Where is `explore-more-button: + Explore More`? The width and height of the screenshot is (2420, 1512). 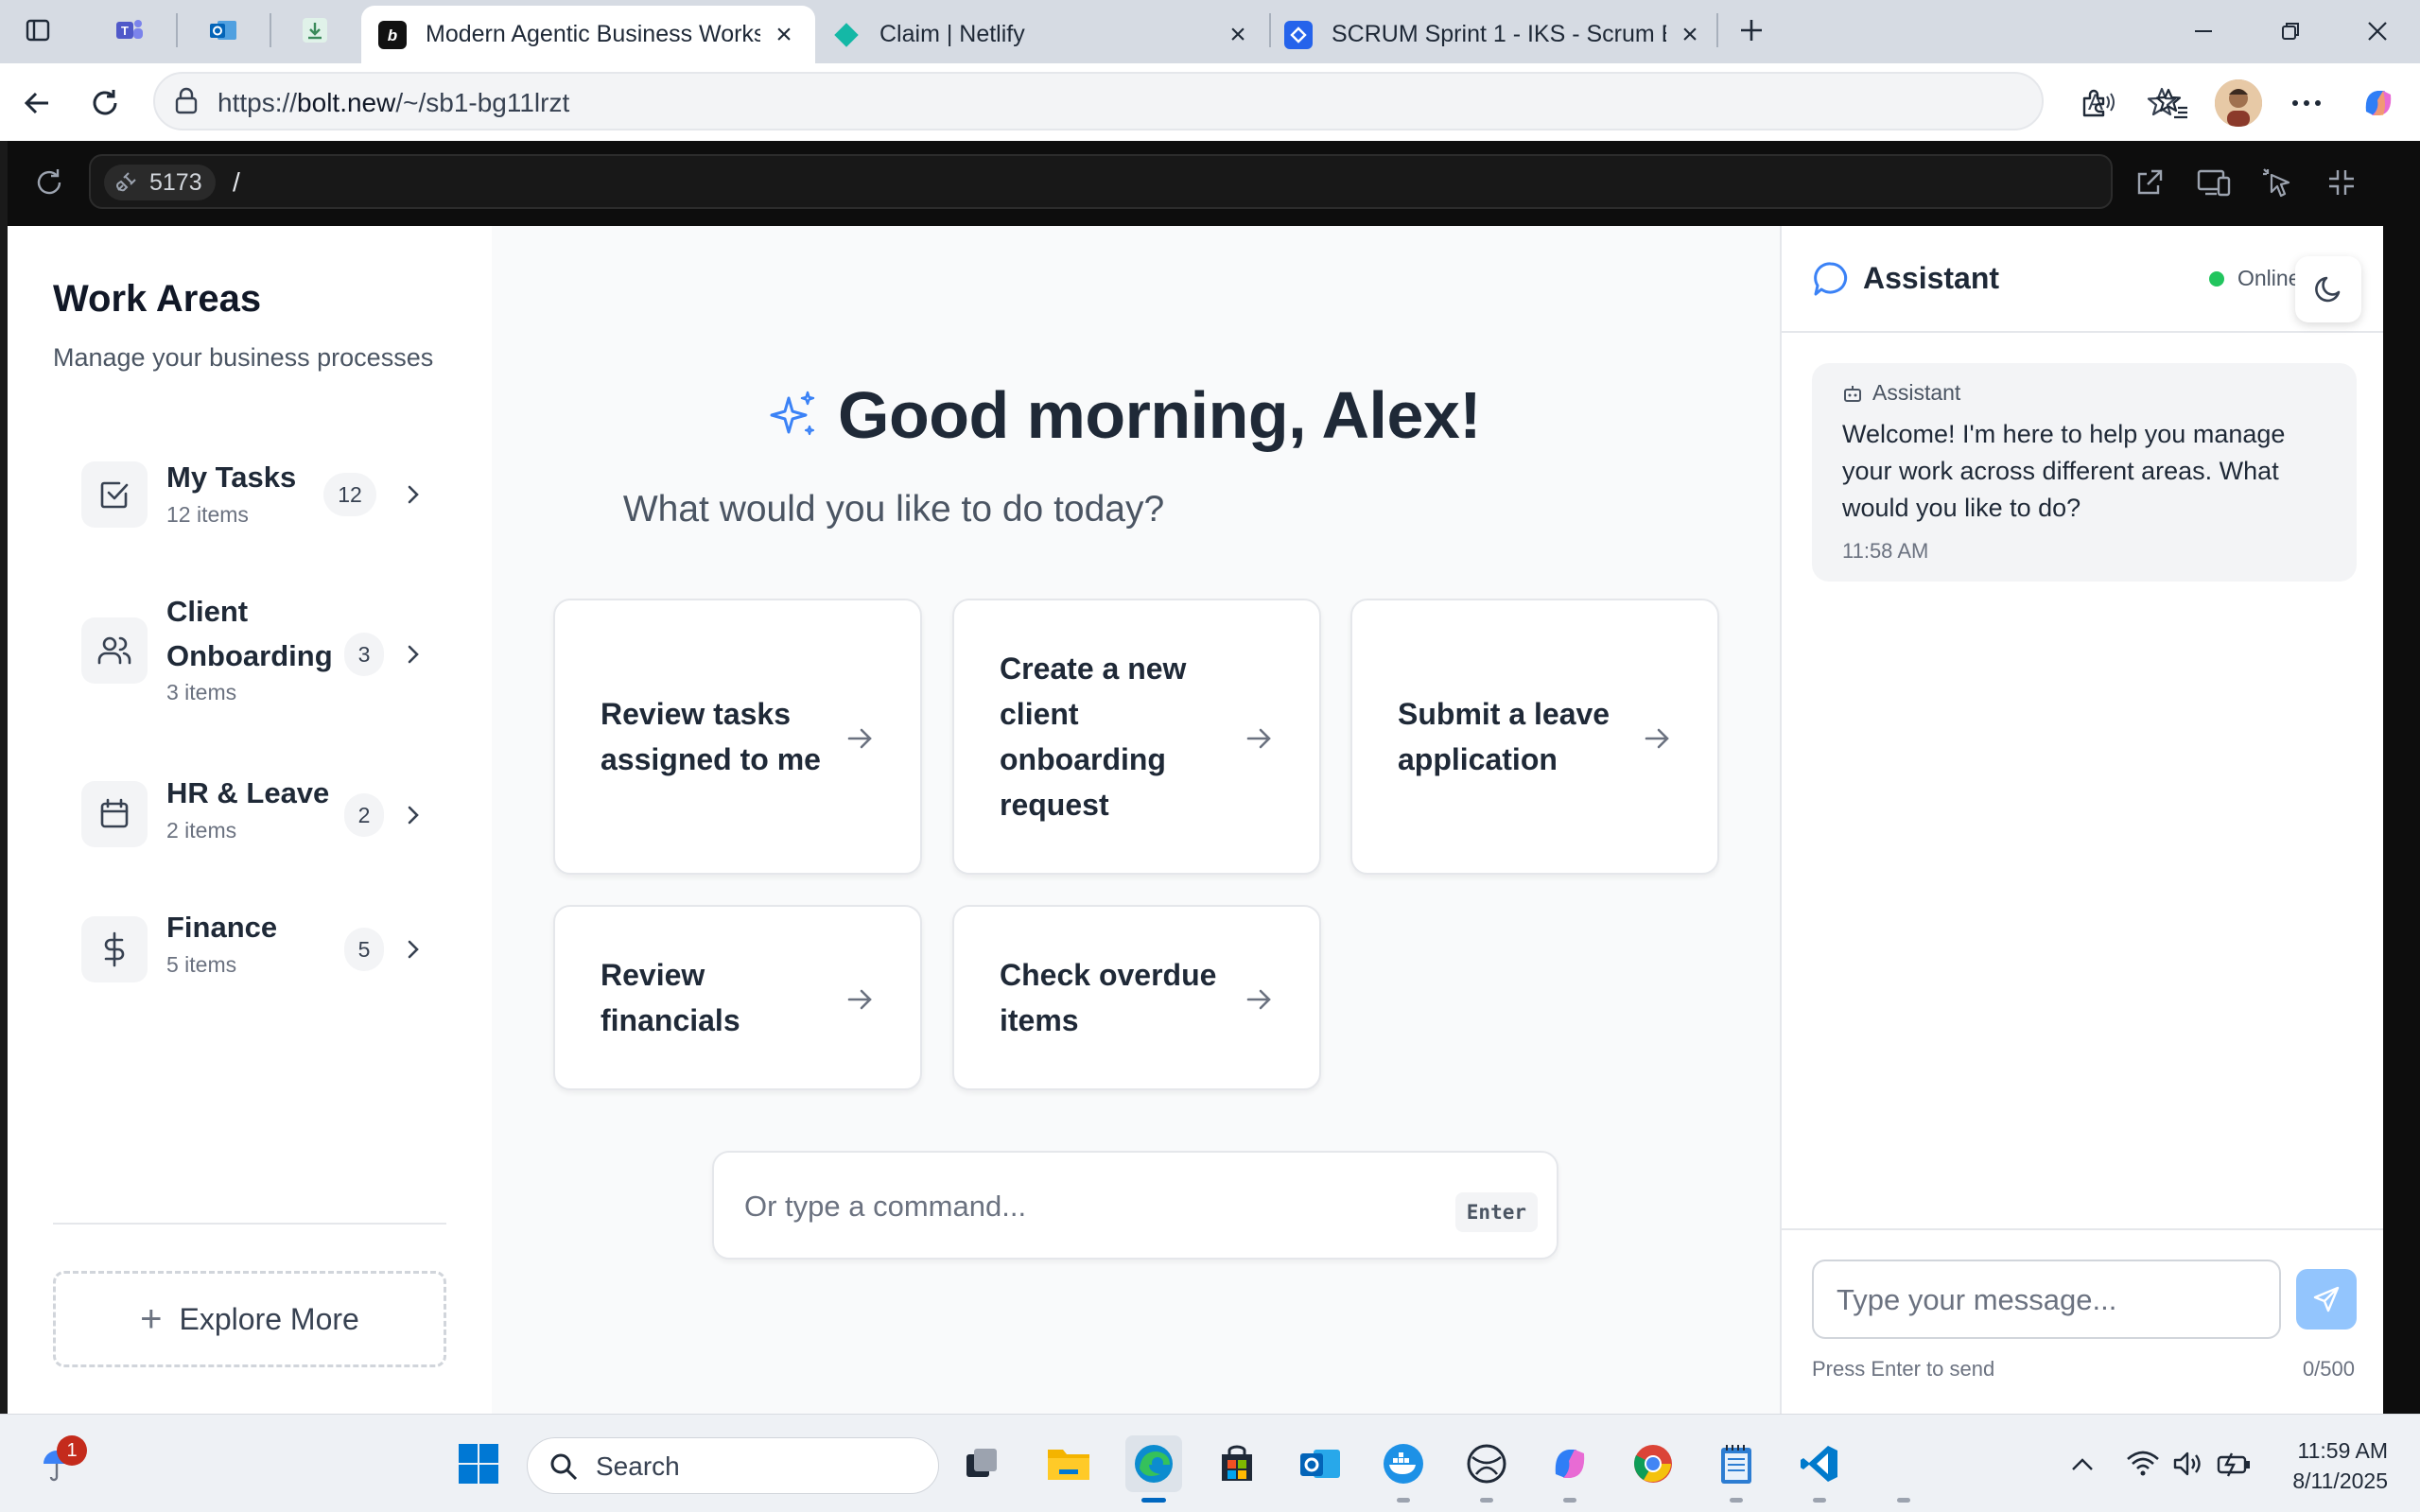
explore-more-button: + Explore More is located at coordinates (250, 1319).